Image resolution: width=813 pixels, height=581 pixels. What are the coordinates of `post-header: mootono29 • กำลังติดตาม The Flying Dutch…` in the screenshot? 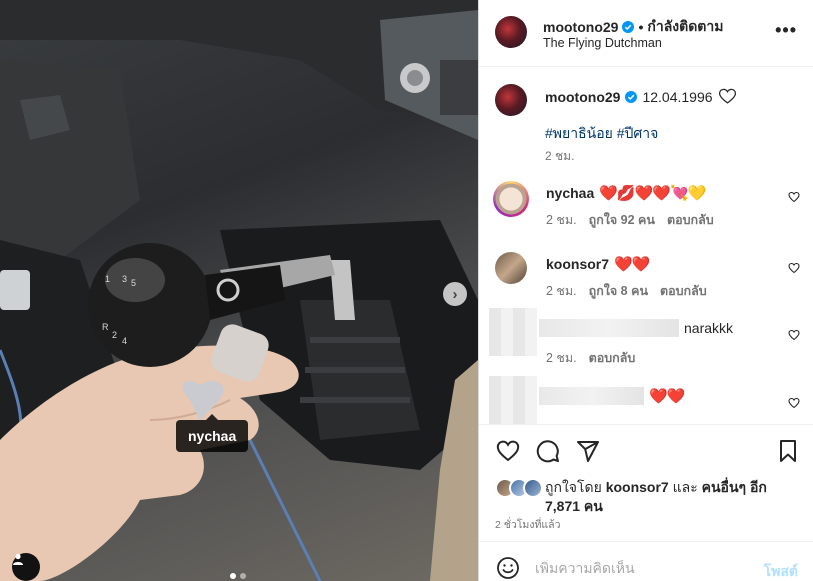 It's located at (646, 33).